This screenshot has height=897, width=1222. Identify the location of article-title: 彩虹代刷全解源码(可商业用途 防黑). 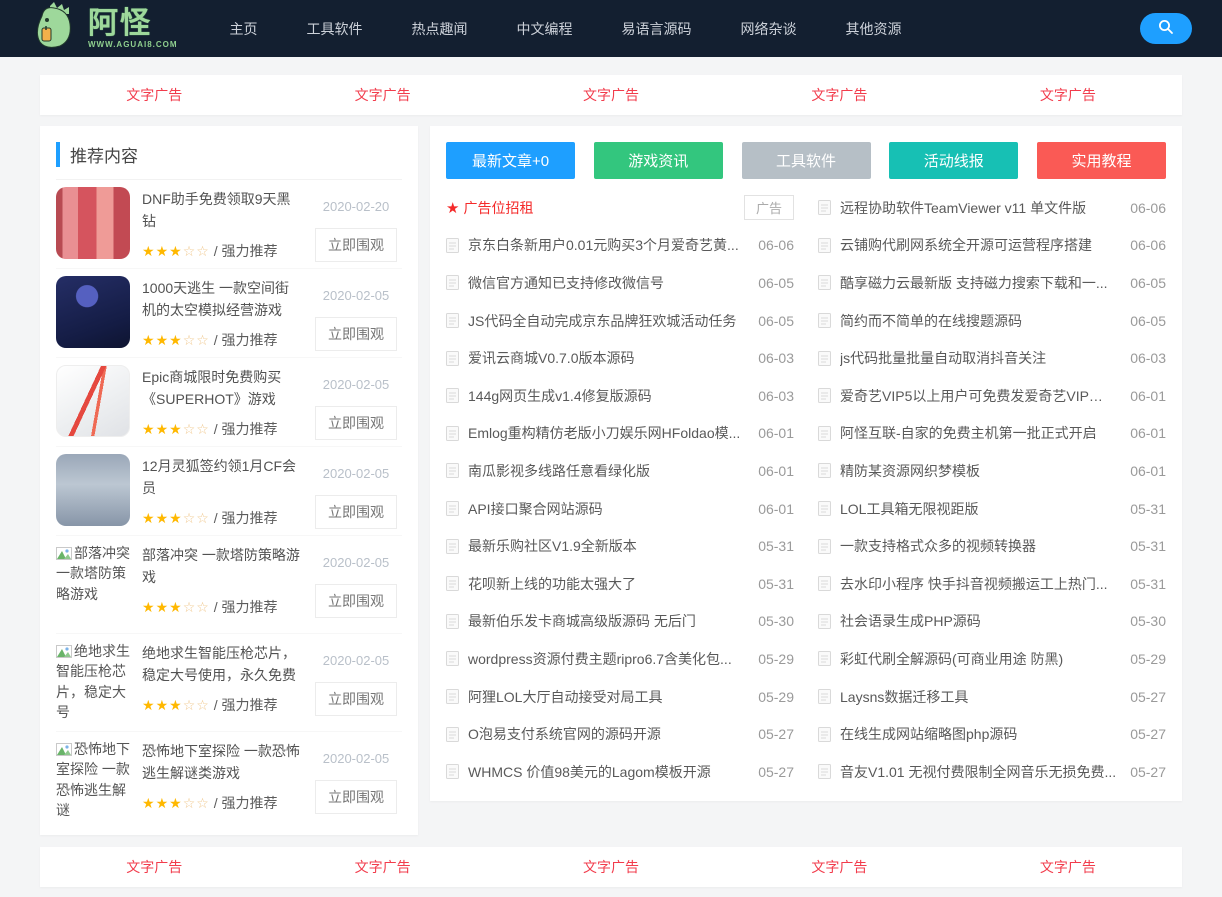
(978, 659).